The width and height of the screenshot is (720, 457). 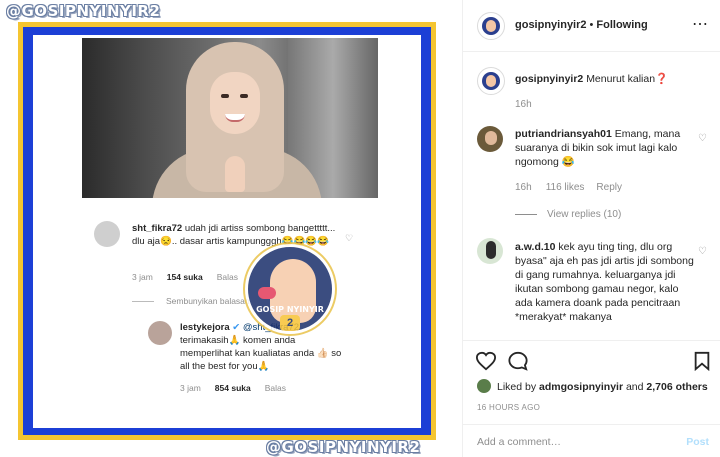 What do you see at coordinates (349, 238) in the screenshot?
I see `screenshot-heart-icon-1: ♡` at bounding box center [349, 238].